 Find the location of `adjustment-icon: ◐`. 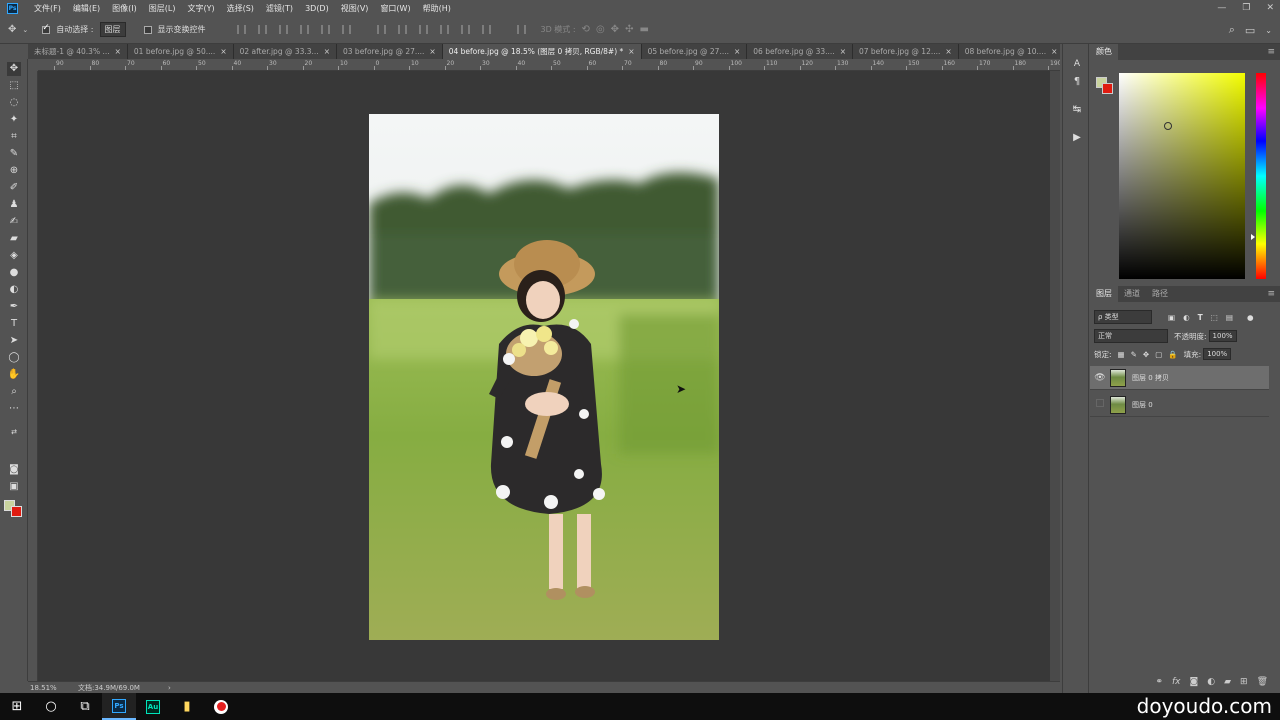

adjustment-icon: ◐ is located at coordinates (1211, 684).